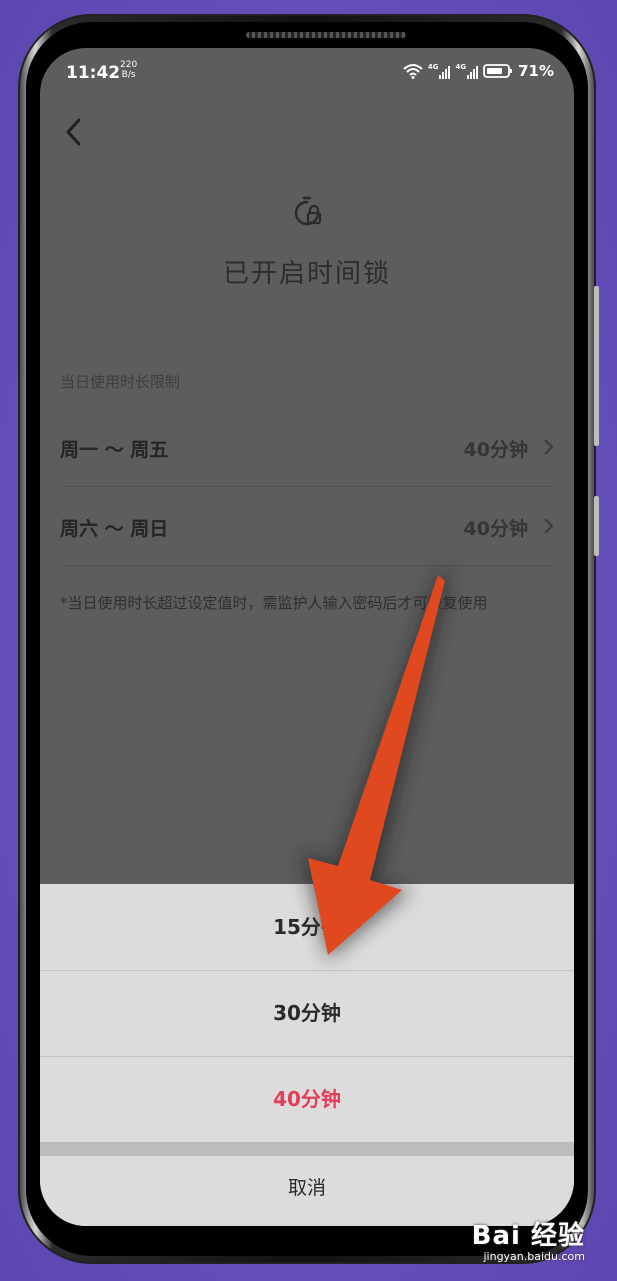 This screenshot has height=1281, width=617. Describe the element at coordinates (498, 71) in the screenshot. I see `battery-icon` at that location.